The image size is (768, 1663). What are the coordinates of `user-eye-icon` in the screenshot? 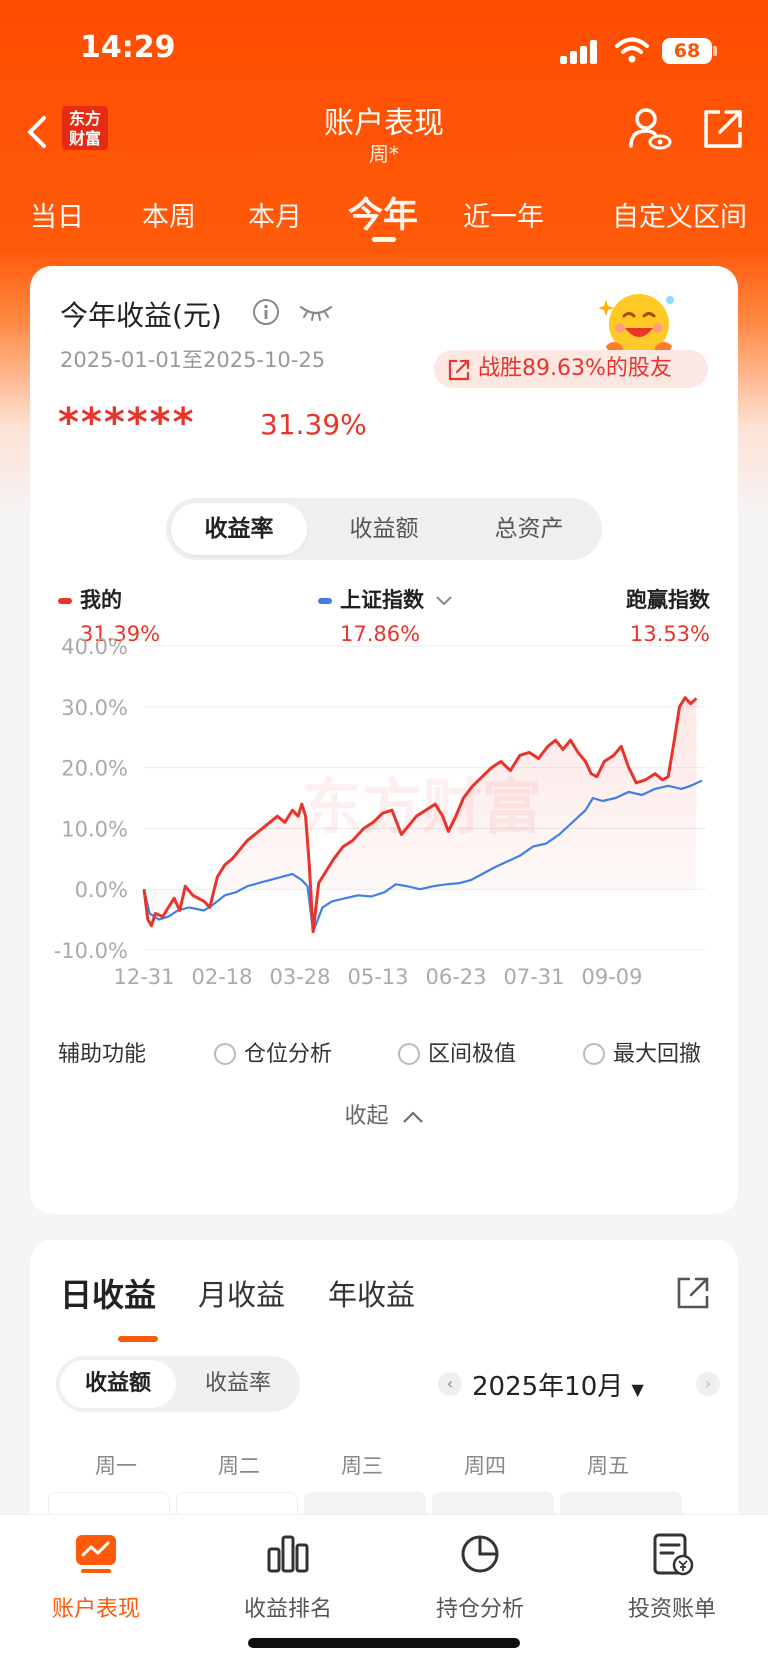 It's located at (650, 129).